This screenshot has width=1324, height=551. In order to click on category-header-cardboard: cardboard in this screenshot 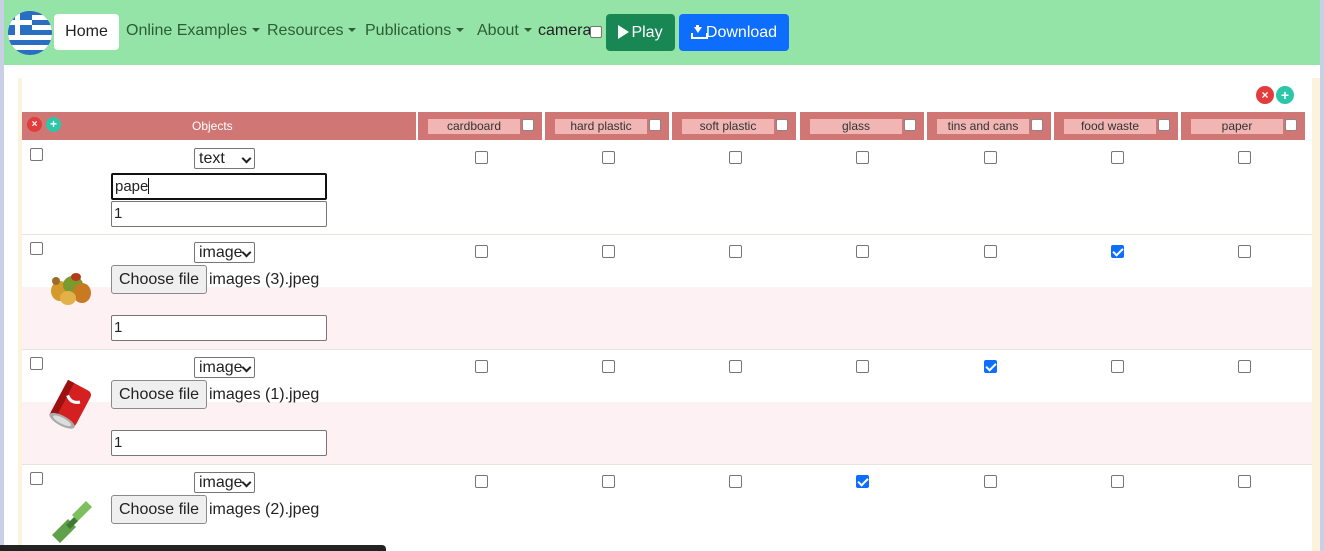, I will do `click(480, 126)`.